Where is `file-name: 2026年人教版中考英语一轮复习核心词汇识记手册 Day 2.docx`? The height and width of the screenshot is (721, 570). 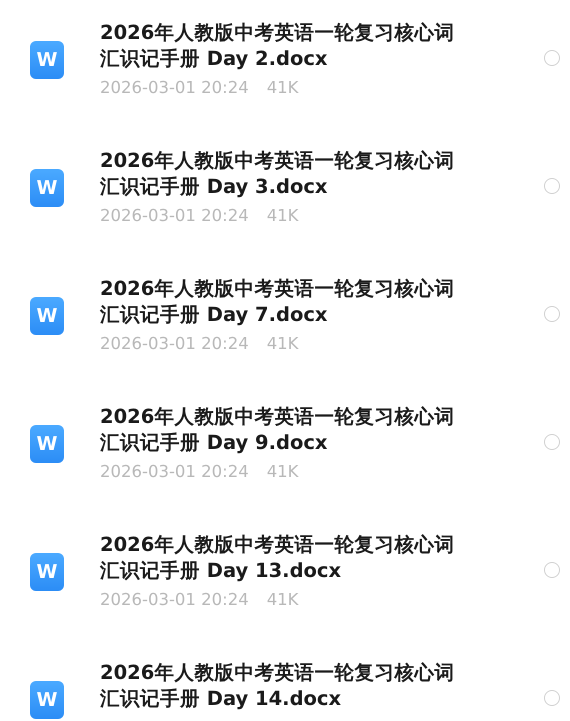
file-name: 2026年人教版中考英语一轮复习核心词汇识记手册 Day 2.docx is located at coordinates (278, 46).